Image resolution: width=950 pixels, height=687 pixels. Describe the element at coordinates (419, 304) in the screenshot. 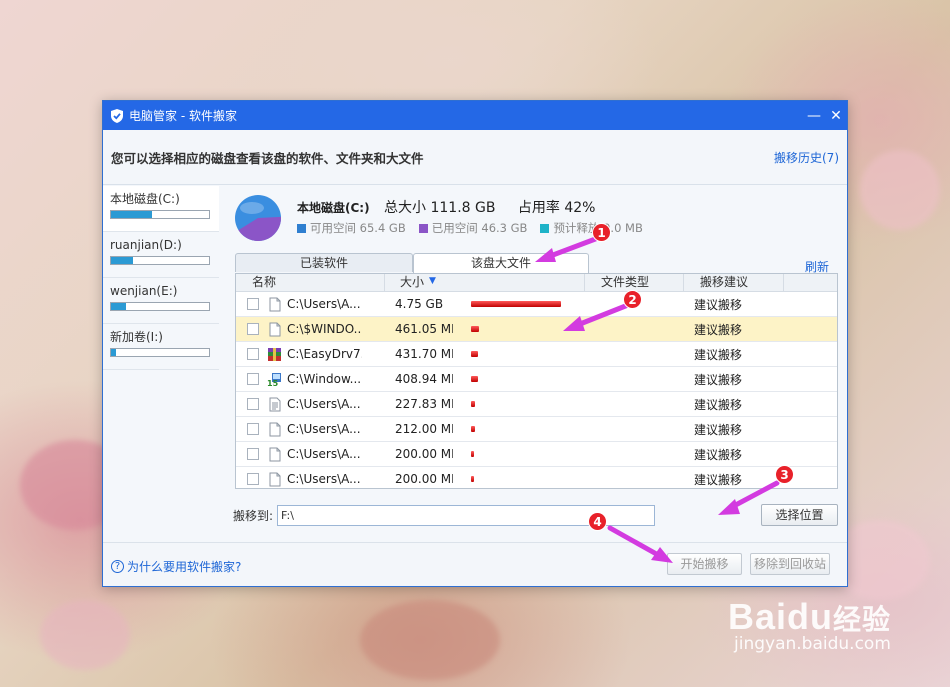

I see `file-size: 4.75 GB` at that location.